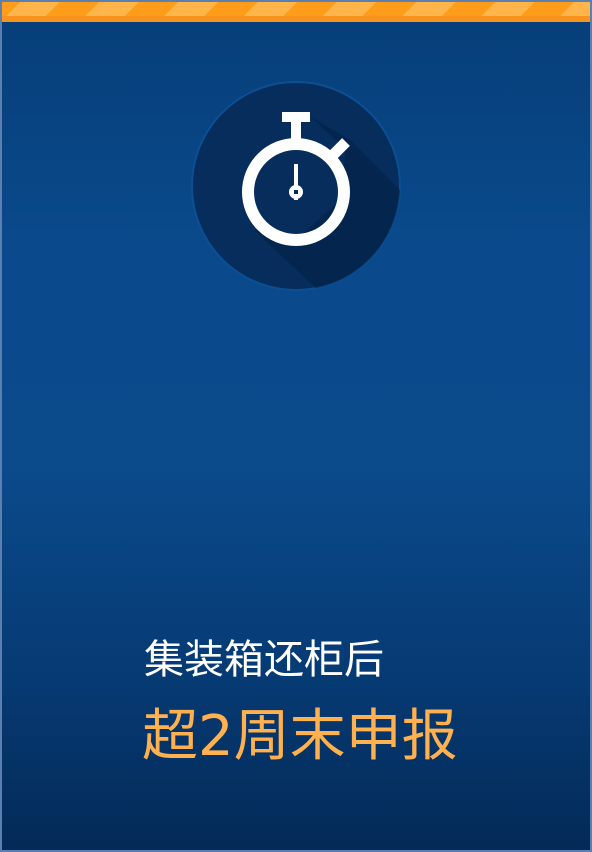 Image resolution: width=592 pixels, height=852 pixels. I want to click on subtitle-text: 集装箱还柜后, so click(264, 660).